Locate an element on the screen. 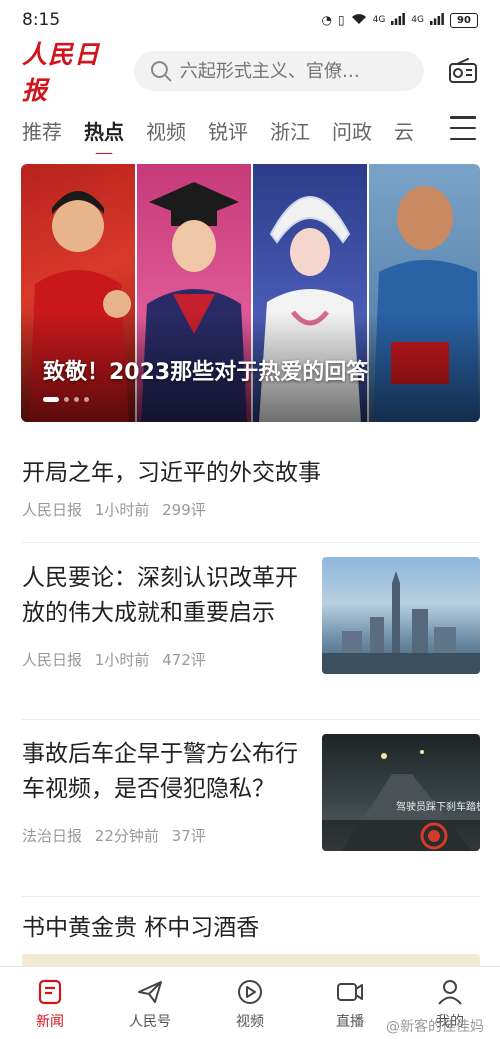 The width and height of the screenshot is (500, 1039). search-box is located at coordinates (279, 71).